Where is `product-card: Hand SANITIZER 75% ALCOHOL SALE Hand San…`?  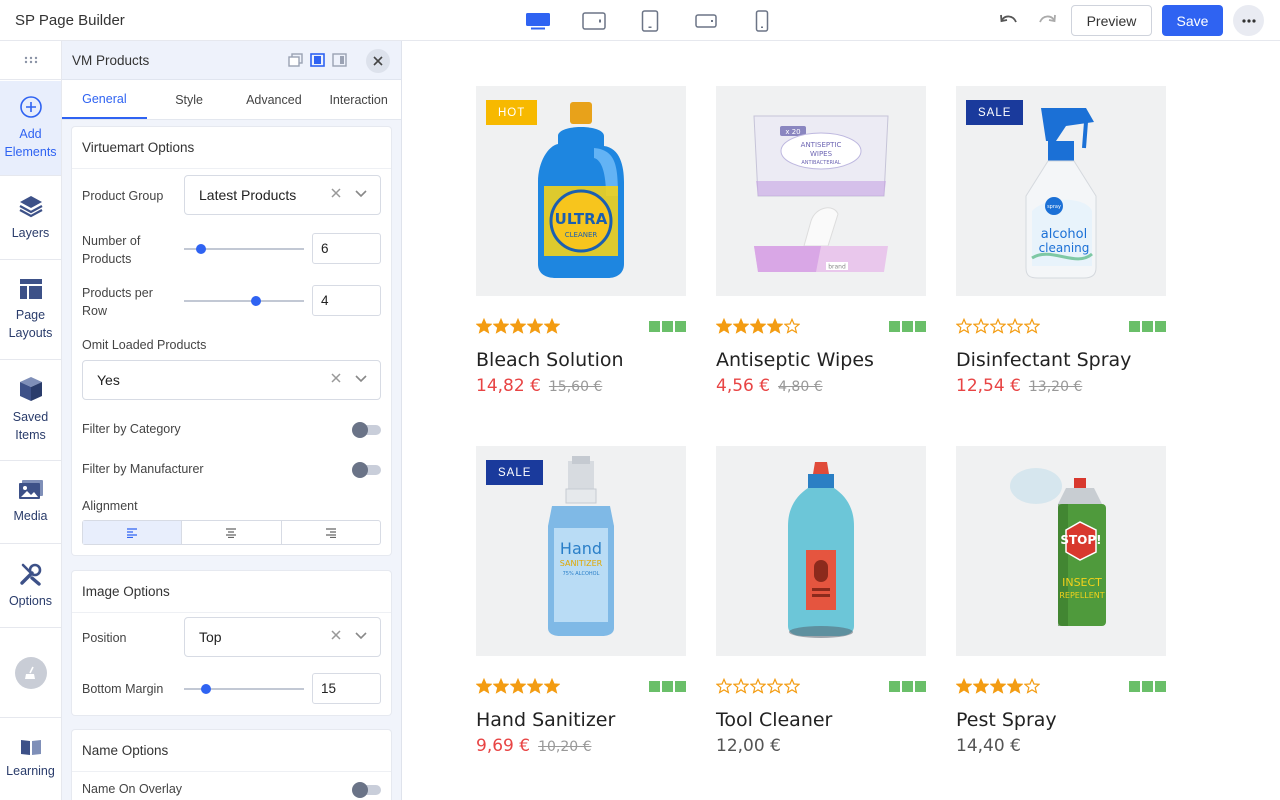 product-card: Hand SANITIZER 75% ALCOHOL SALE Hand San… is located at coordinates (581, 601).